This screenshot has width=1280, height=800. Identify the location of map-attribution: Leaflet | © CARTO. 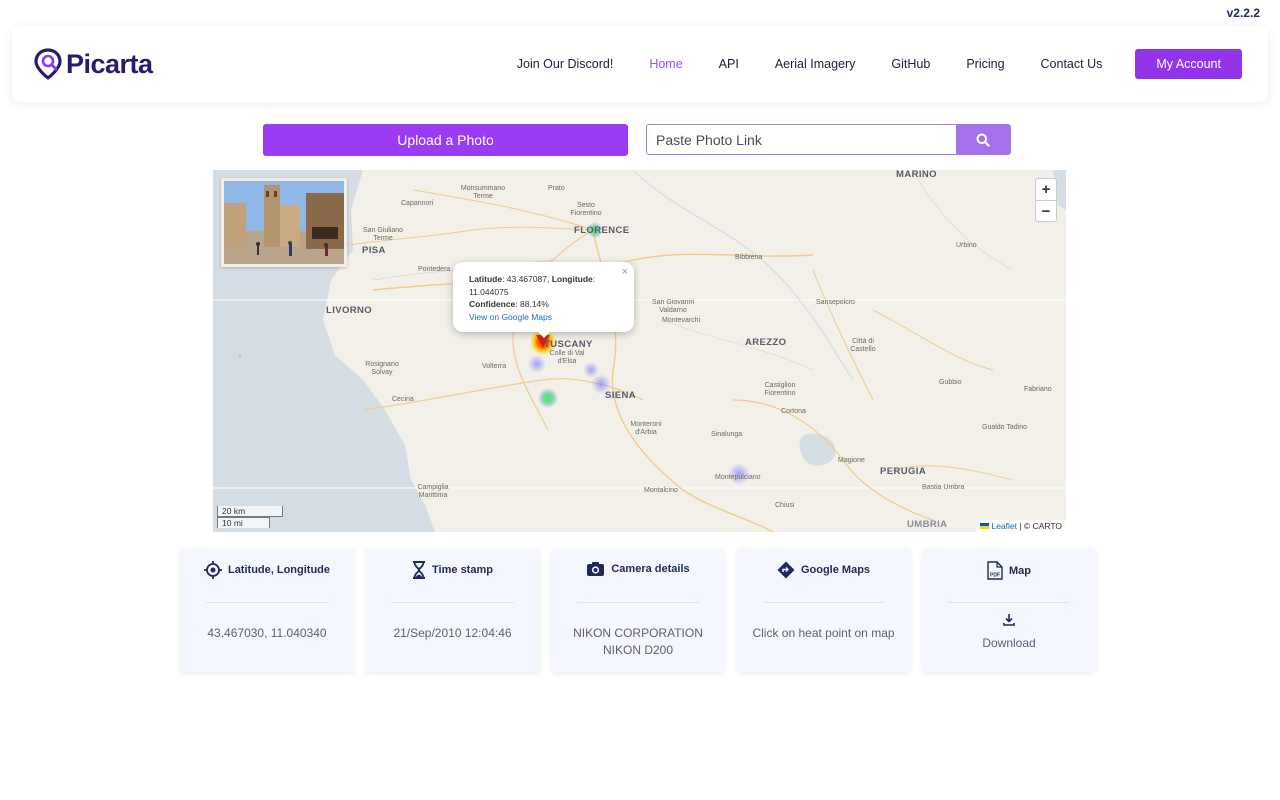
(1021, 526).